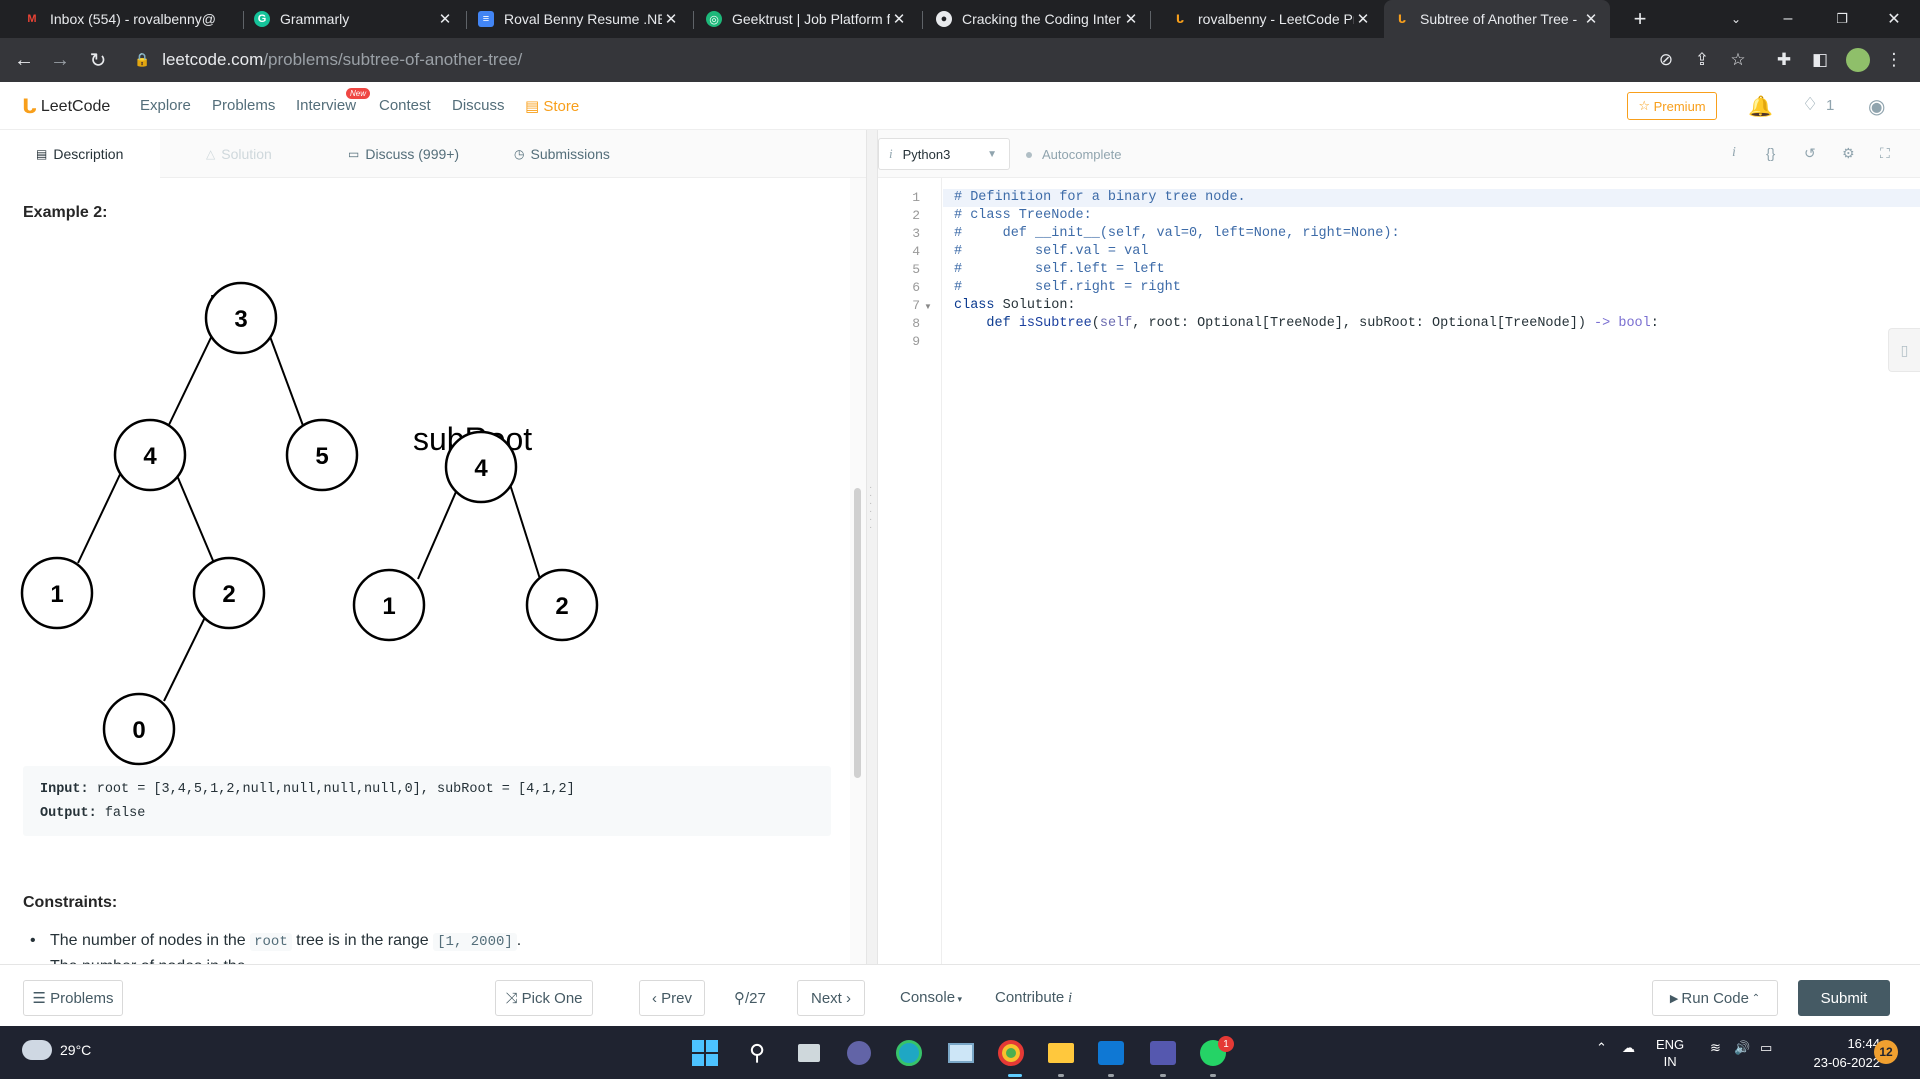 The width and height of the screenshot is (1920, 1079). I want to click on pane-resize-handle, so click(872, 547).